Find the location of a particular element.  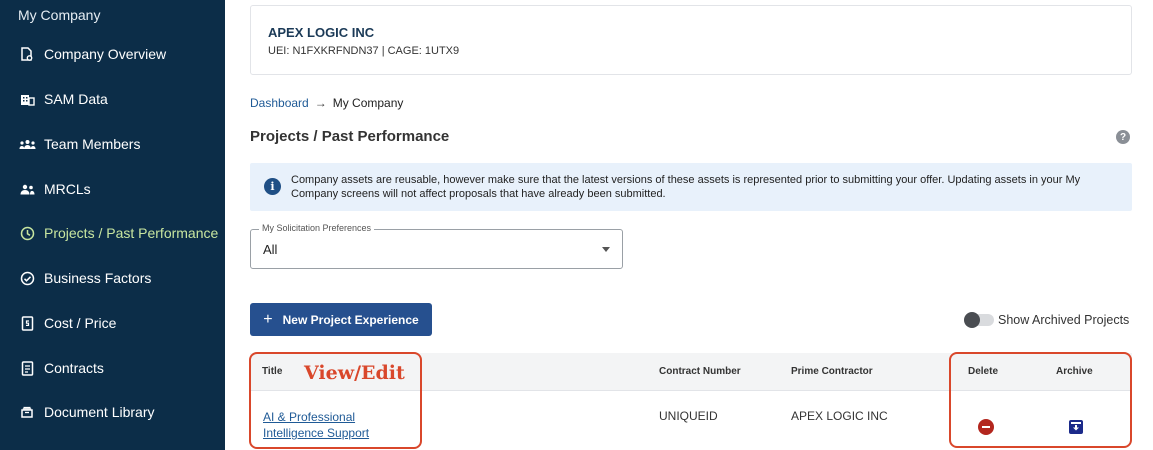

building-icon is located at coordinates (27, 99).